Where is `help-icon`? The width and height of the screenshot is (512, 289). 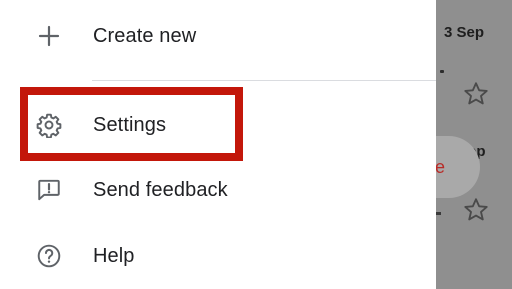 help-icon is located at coordinates (49, 256).